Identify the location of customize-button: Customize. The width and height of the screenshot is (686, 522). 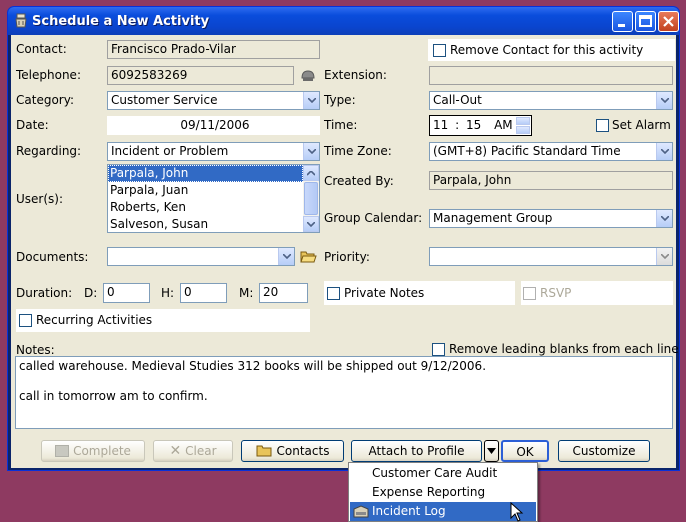
(604, 451).